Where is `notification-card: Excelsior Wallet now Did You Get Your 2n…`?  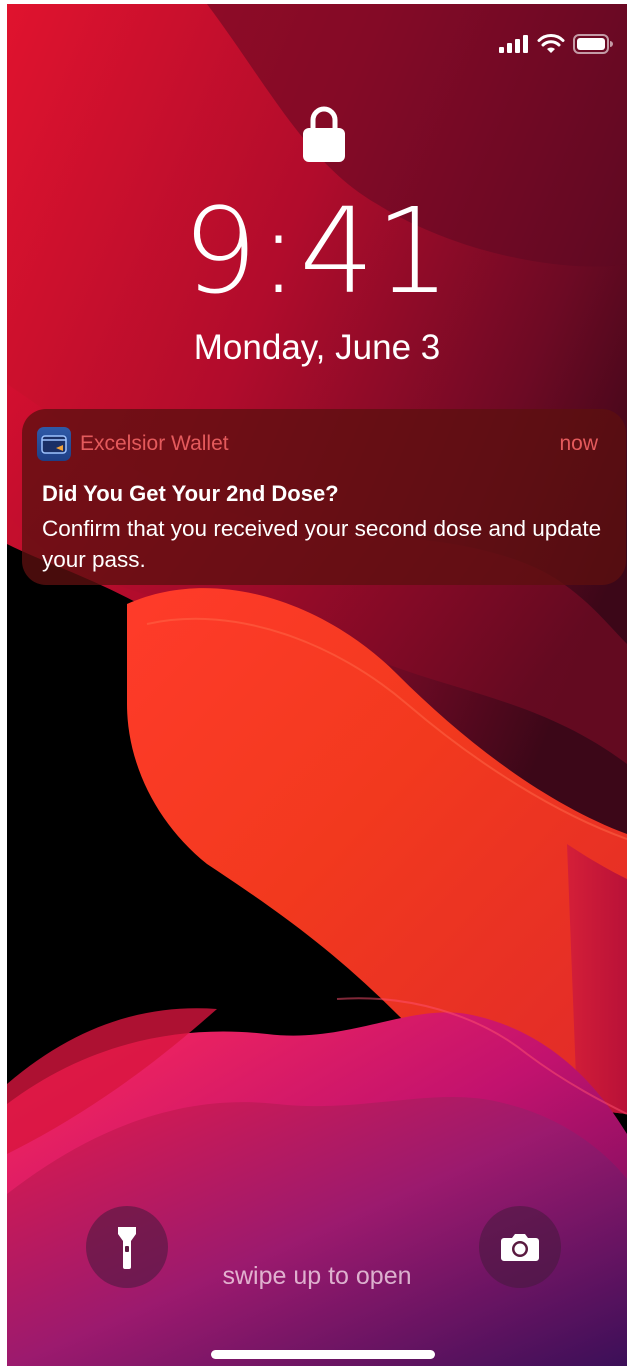 notification-card: Excelsior Wallet now Did You Get Your 2n… is located at coordinates (324, 497).